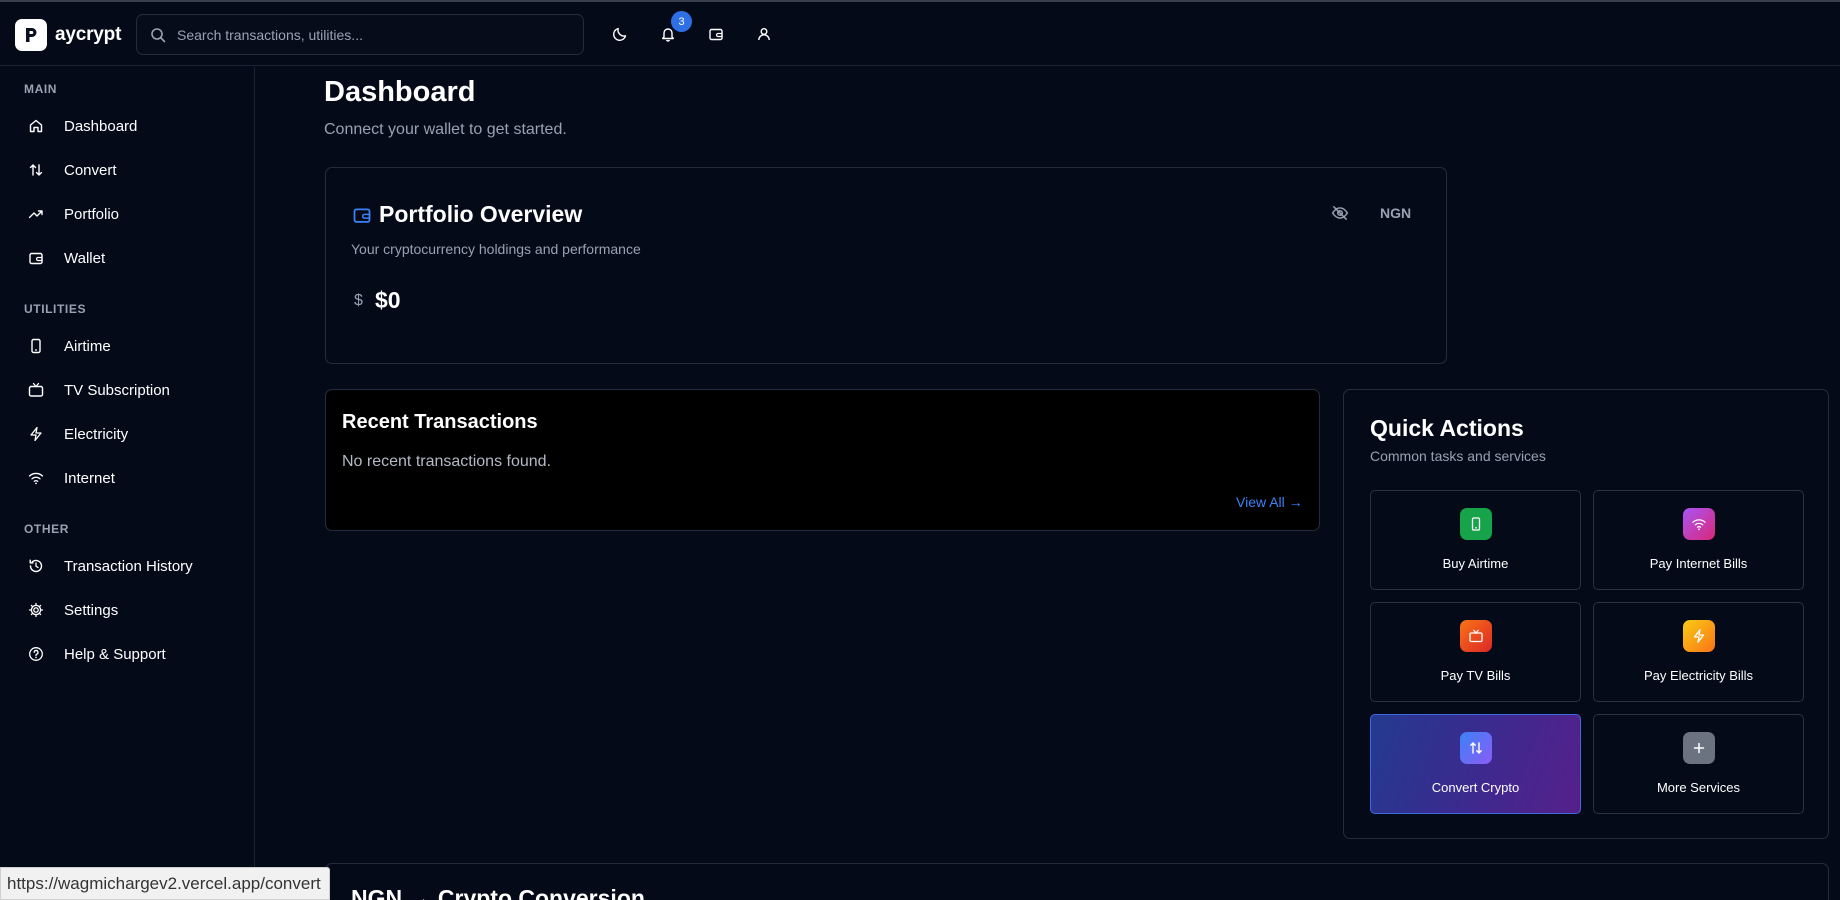 This screenshot has height=900, width=1840. Describe the element at coordinates (90, 170) in the screenshot. I see `sidebar-item-label: Convert` at that location.